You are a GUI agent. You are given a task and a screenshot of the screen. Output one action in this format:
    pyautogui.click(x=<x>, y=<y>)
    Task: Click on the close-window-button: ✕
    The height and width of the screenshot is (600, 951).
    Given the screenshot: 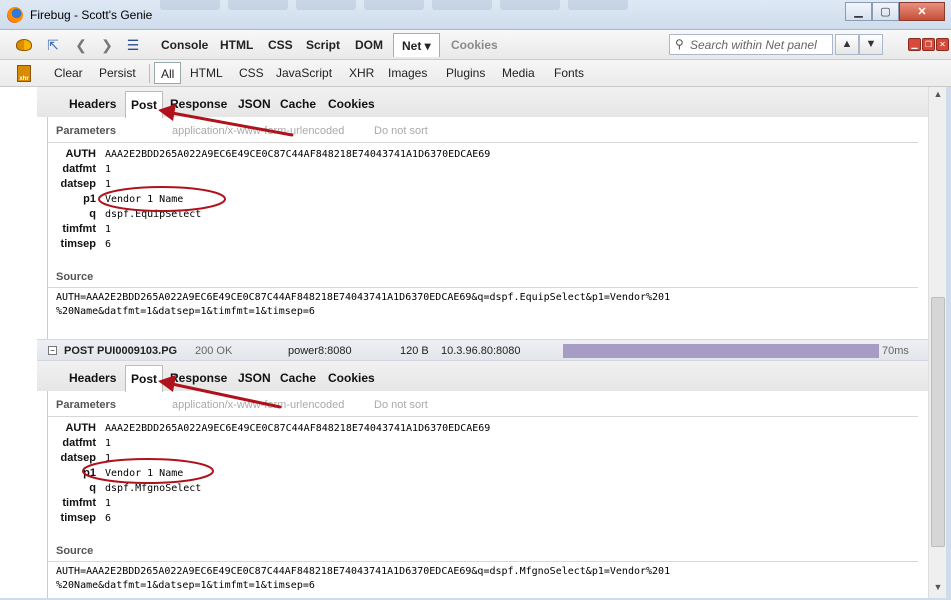 What is the action you would take?
    pyautogui.click(x=922, y=11)
    